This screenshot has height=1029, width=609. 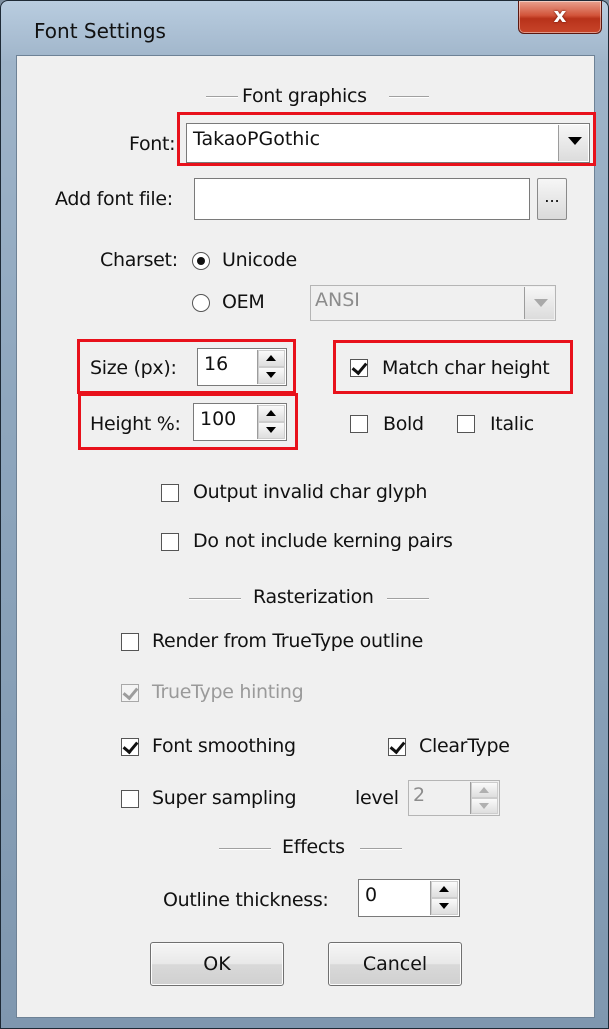 I want to click on supersampling-level-value: 2, so click(x=419, y=795).